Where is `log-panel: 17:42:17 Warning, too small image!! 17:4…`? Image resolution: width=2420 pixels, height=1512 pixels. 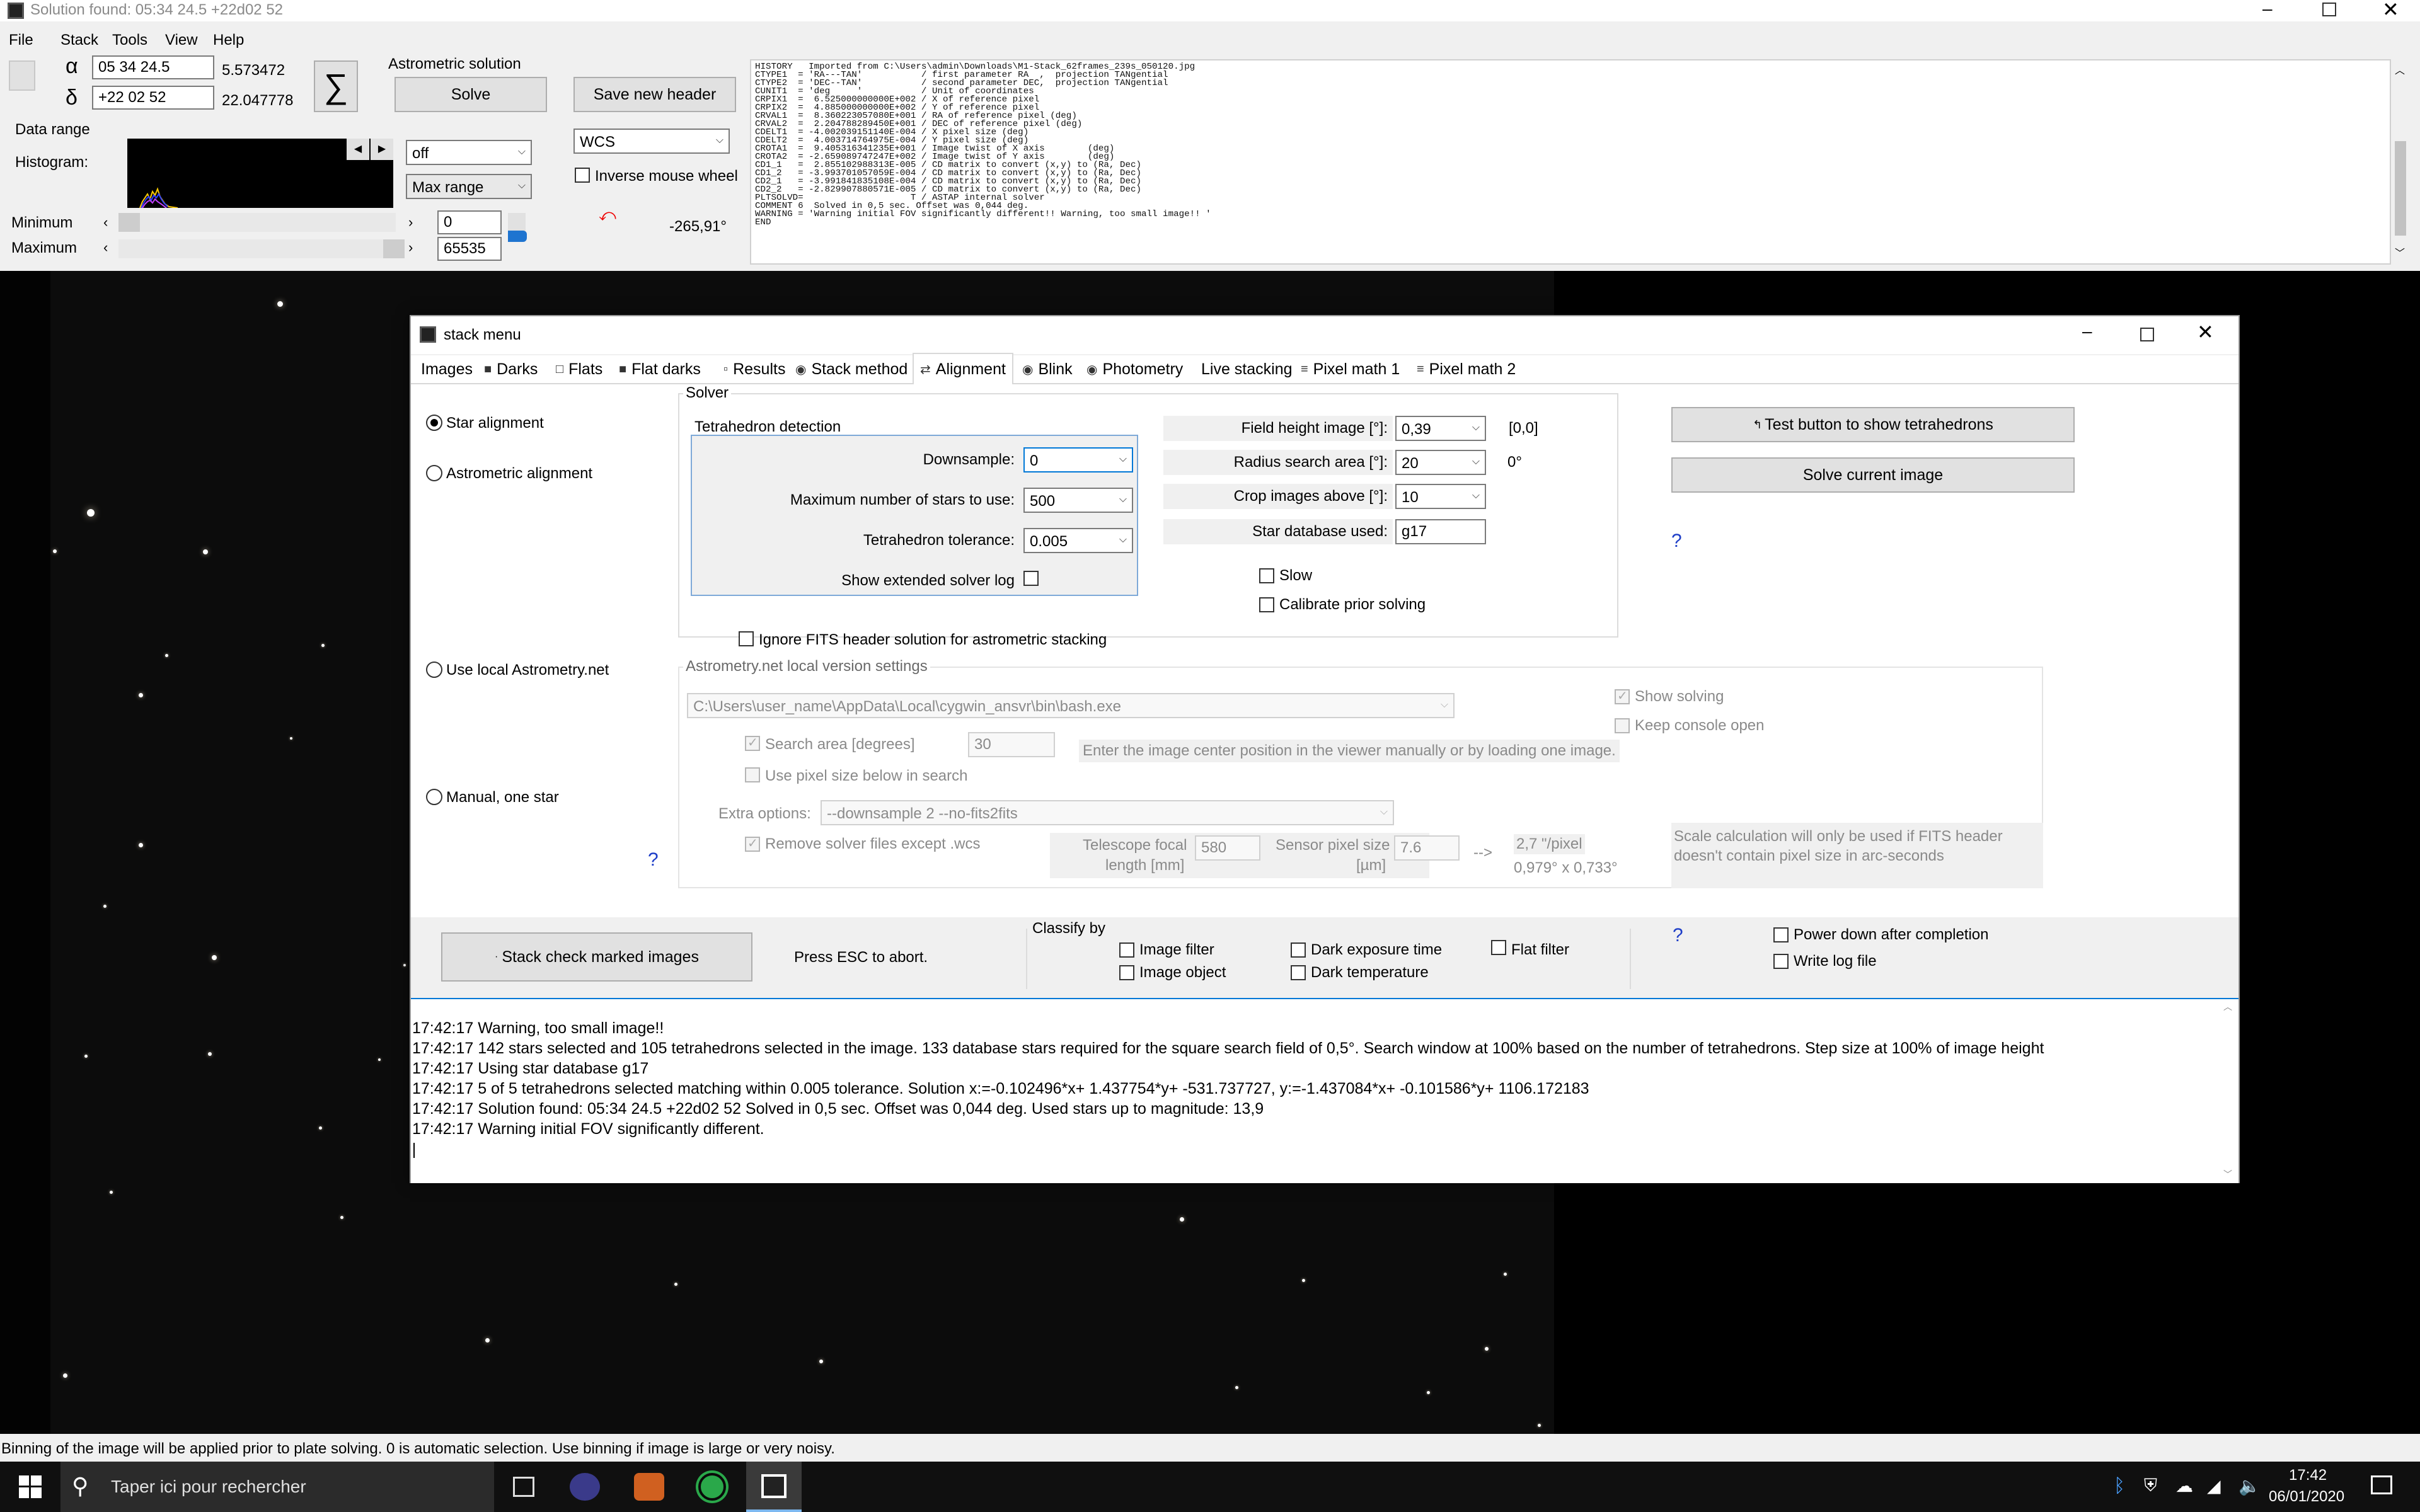
log-panel: 17:42:17 Warning, too small image!! 17:4… is located at coordinates (1324, 1090).